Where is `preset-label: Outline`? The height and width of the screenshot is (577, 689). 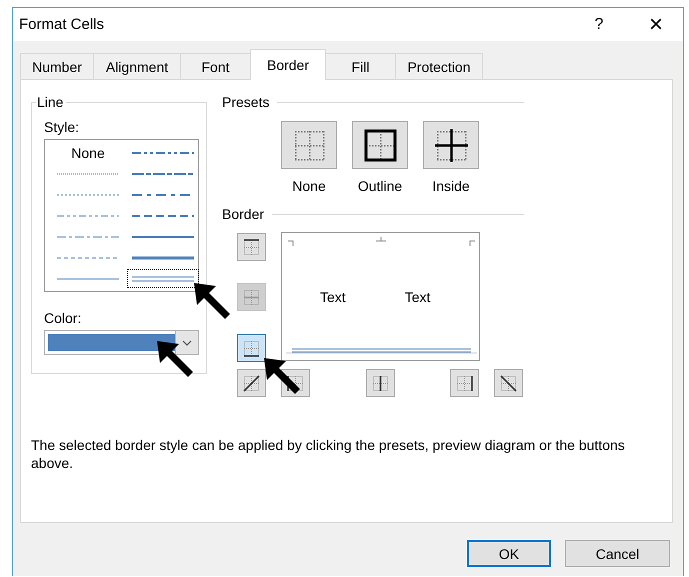 preset-label: Outline is located at coordinates (380, 186).